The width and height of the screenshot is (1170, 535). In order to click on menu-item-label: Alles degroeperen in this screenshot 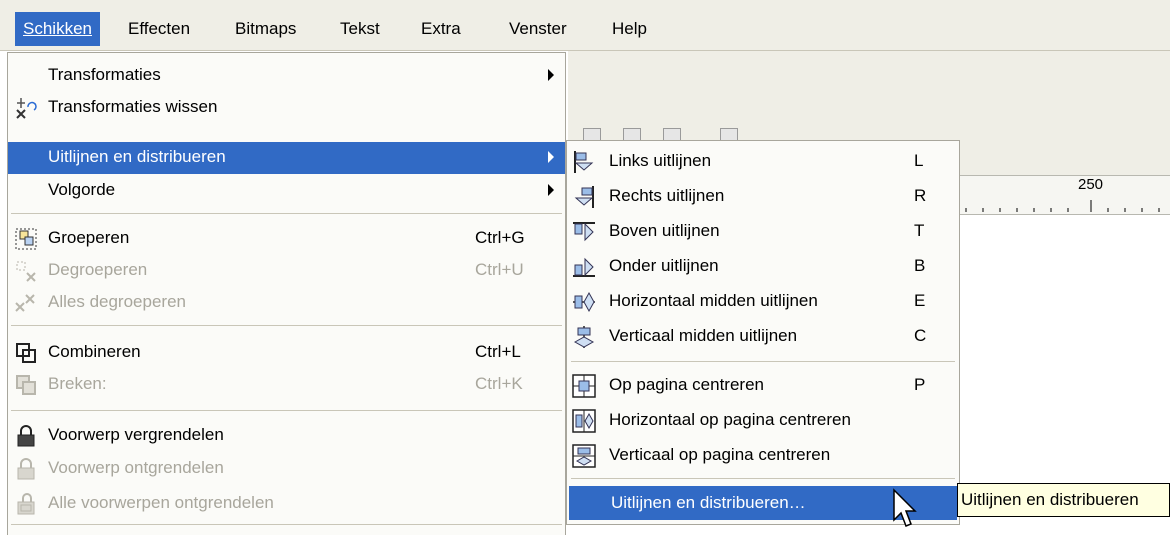, I will do `click(117, 301)`.